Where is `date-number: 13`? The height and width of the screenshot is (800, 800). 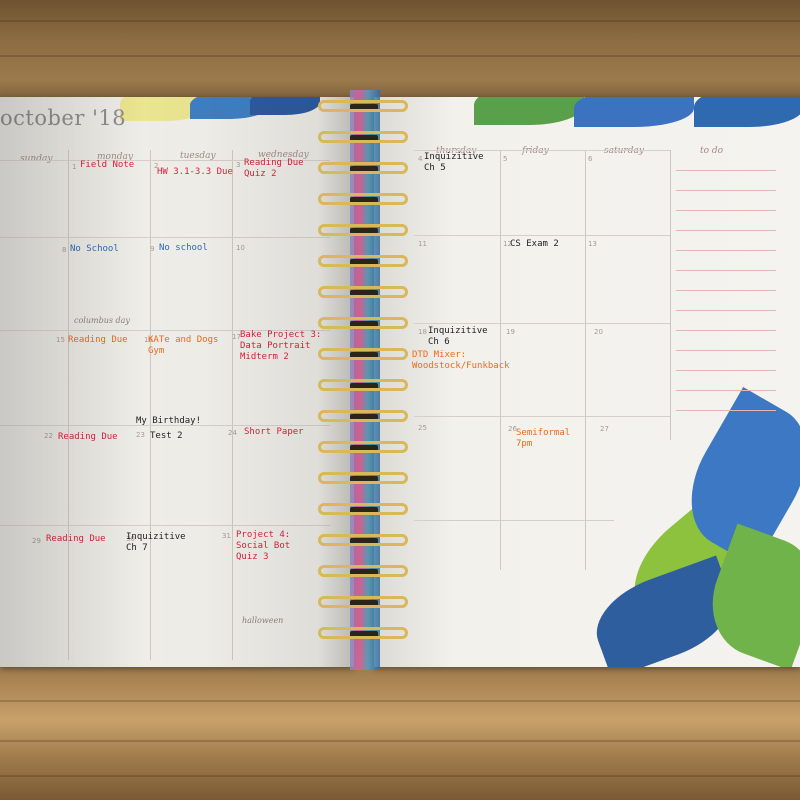 date-number: 13 is located at coordinates (592, 244).